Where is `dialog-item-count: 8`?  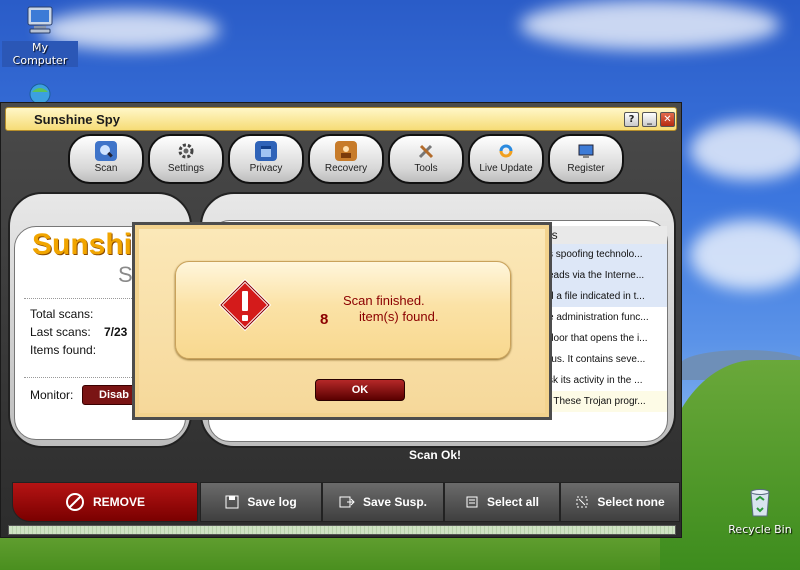 dialog-item-count: 8 is located at coordinates (324, 319).